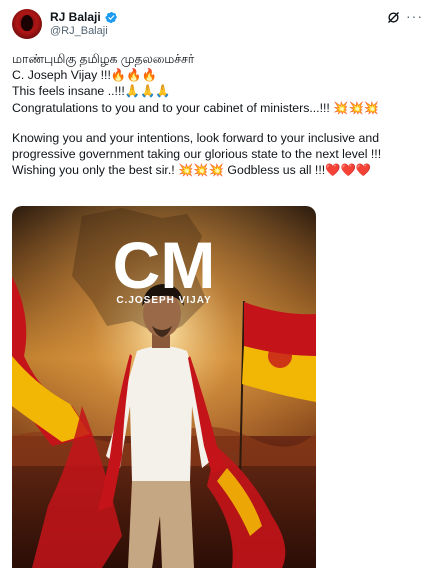 Image resolution: width=437 pixels, height=568 pixels. Describe the element at coordinates (414, 16) in the screenshot. I see `more-options-icon: ···` at that location.